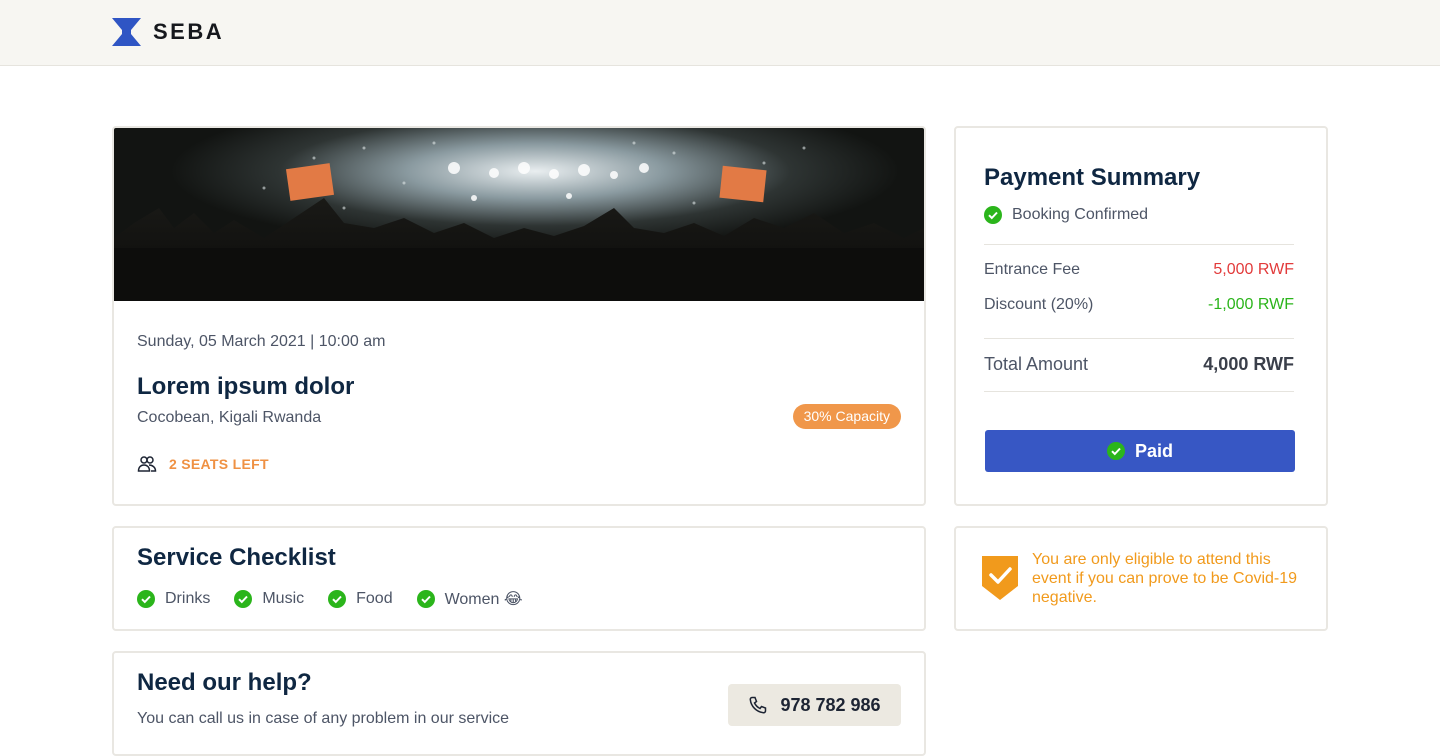 This screenshot has width=1440, height=756. I want to click on paid-button-label: Paid, so click(1153, 450).